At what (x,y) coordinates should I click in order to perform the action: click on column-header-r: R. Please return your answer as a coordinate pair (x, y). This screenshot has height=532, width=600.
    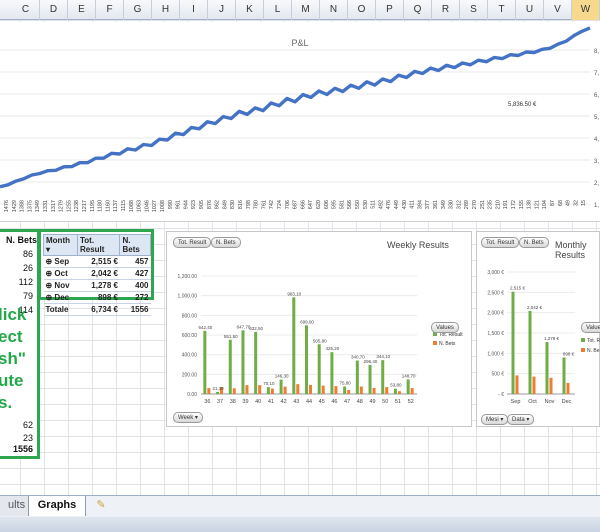
    Looking at the image, I should click on (446, 10).